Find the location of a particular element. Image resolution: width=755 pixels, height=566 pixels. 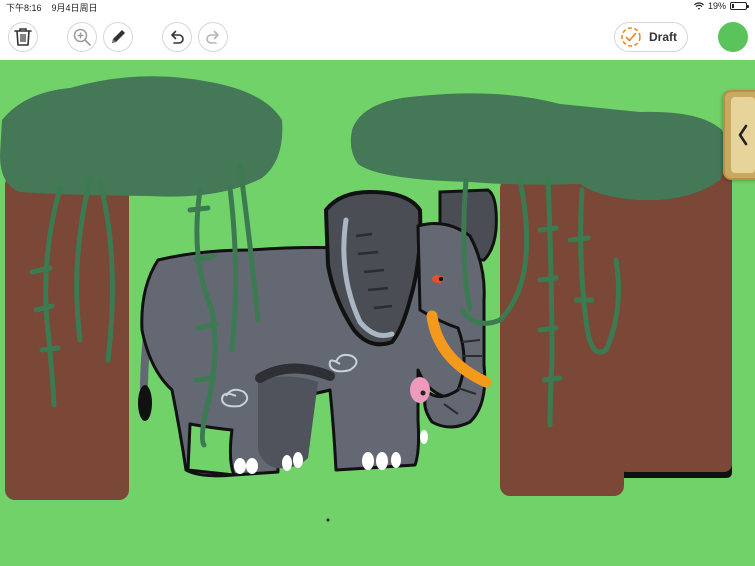

draft-button: Draft is located at coordinates (651, 37).